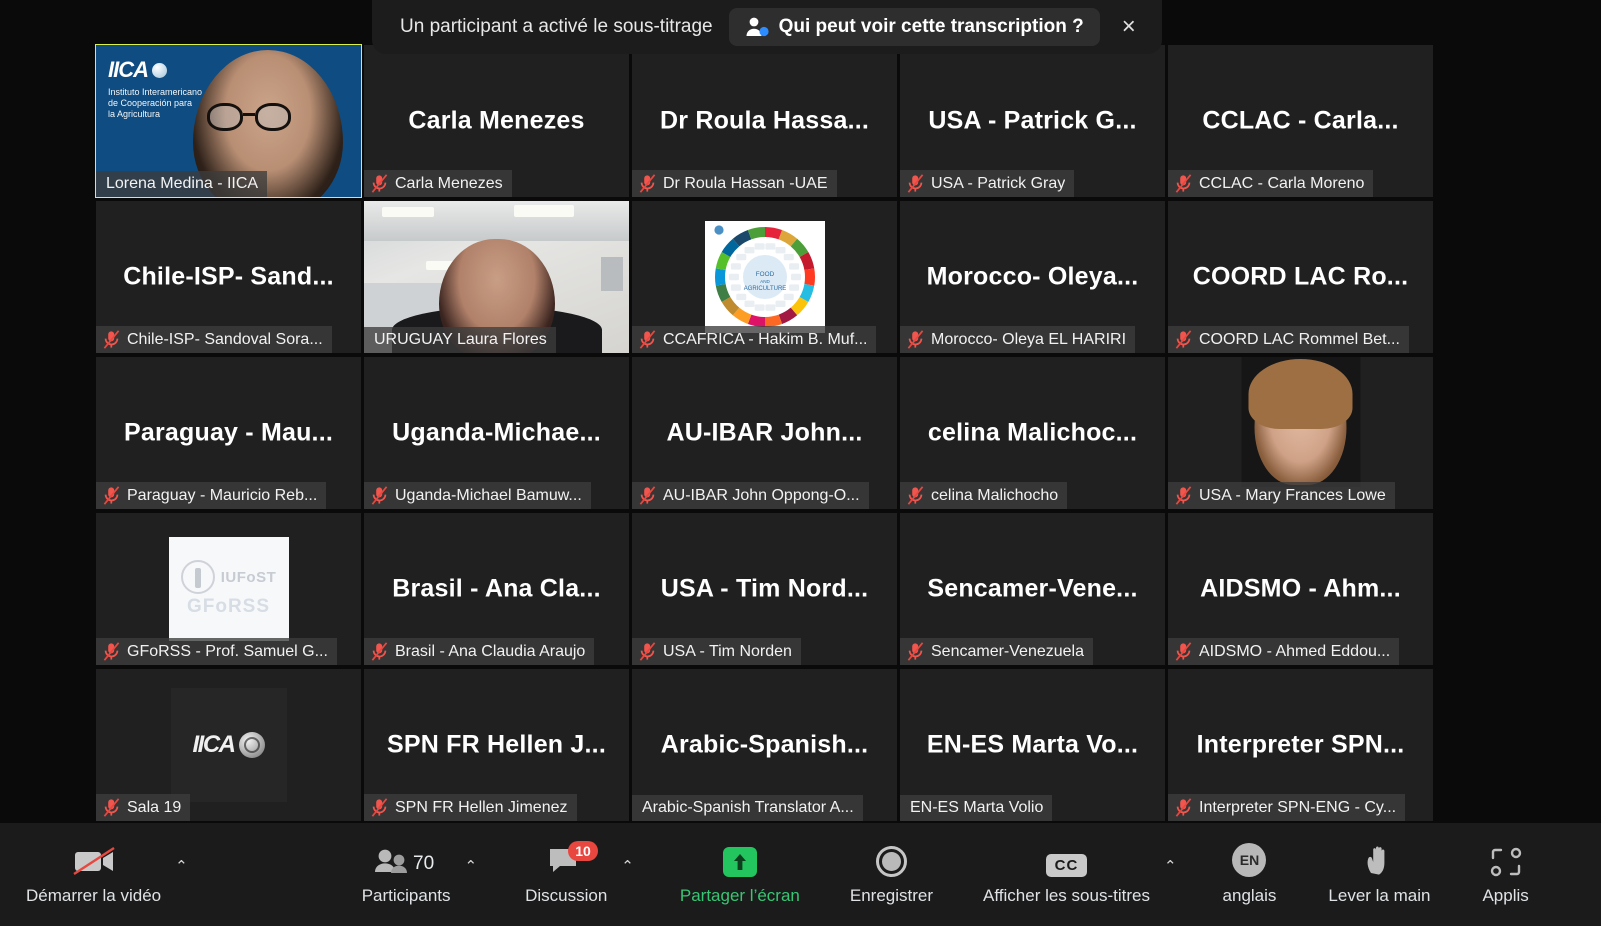  I want to click on participant-name-badge: Sencamer-Venezuela, so click(996, 651).